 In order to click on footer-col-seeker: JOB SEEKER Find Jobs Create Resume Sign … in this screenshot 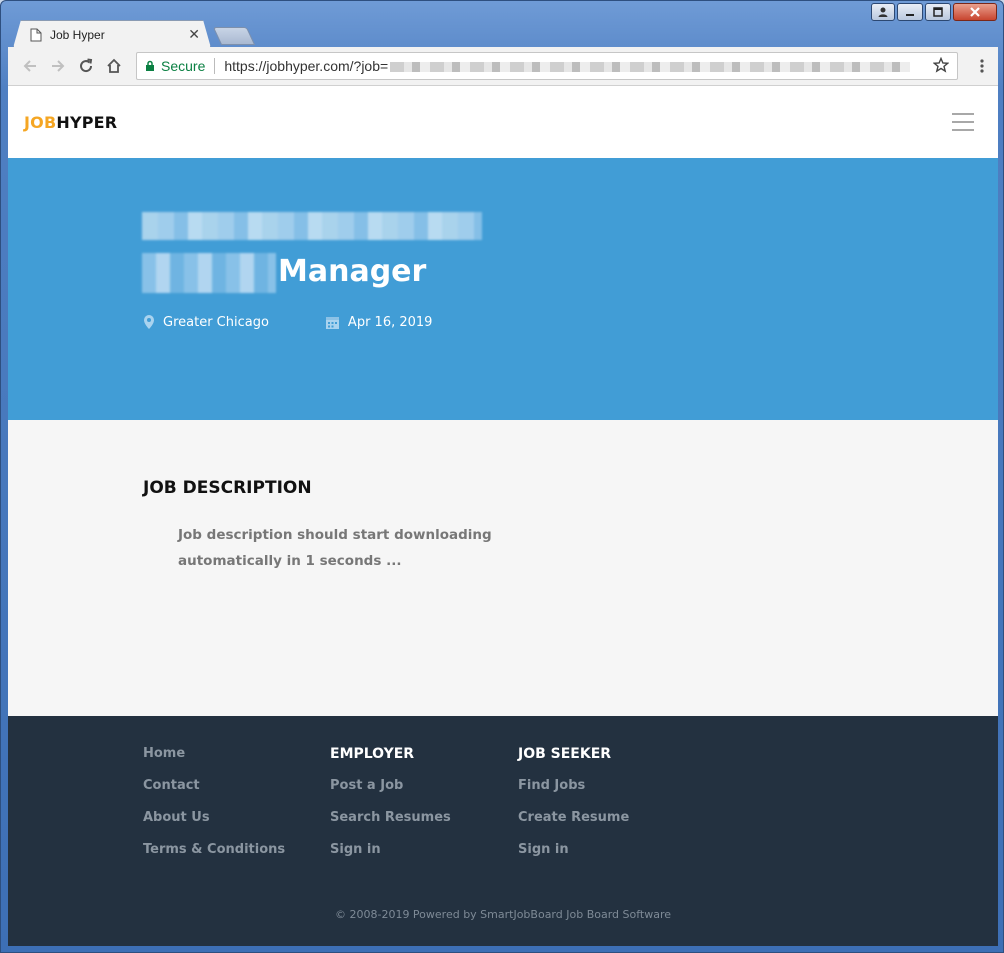, I will do `click(573, 810)`.